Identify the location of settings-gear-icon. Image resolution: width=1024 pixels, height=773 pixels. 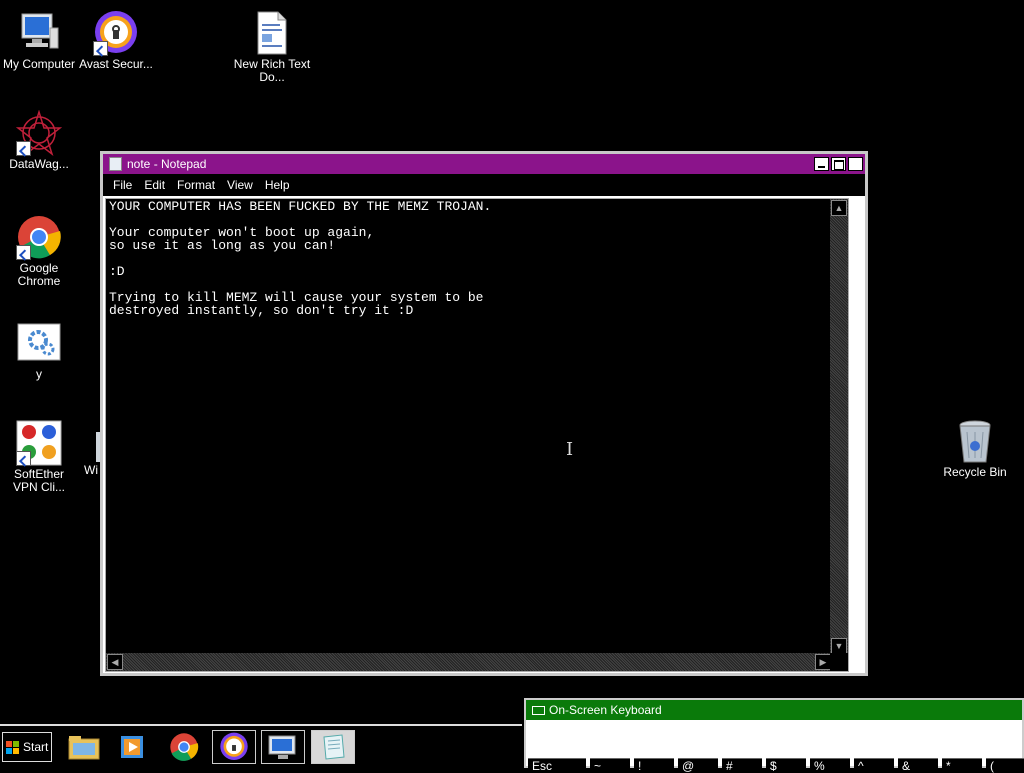
(39, 343).